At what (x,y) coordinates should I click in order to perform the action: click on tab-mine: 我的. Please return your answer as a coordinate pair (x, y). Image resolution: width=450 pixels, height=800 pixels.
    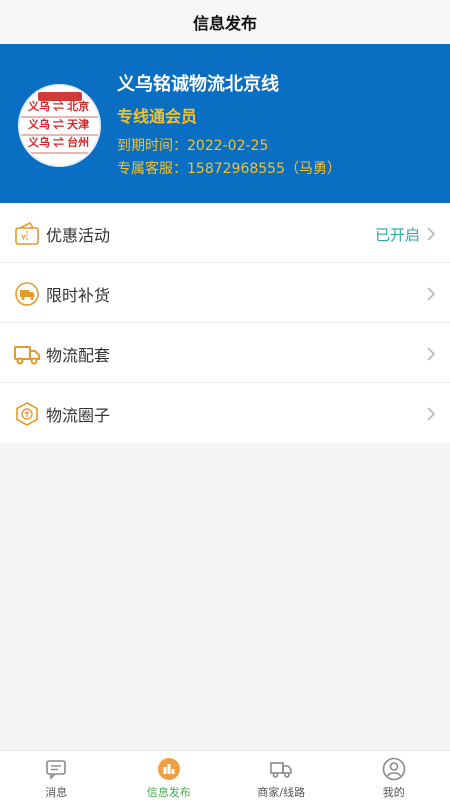
    Looking at the image, I should click on (394, 775).